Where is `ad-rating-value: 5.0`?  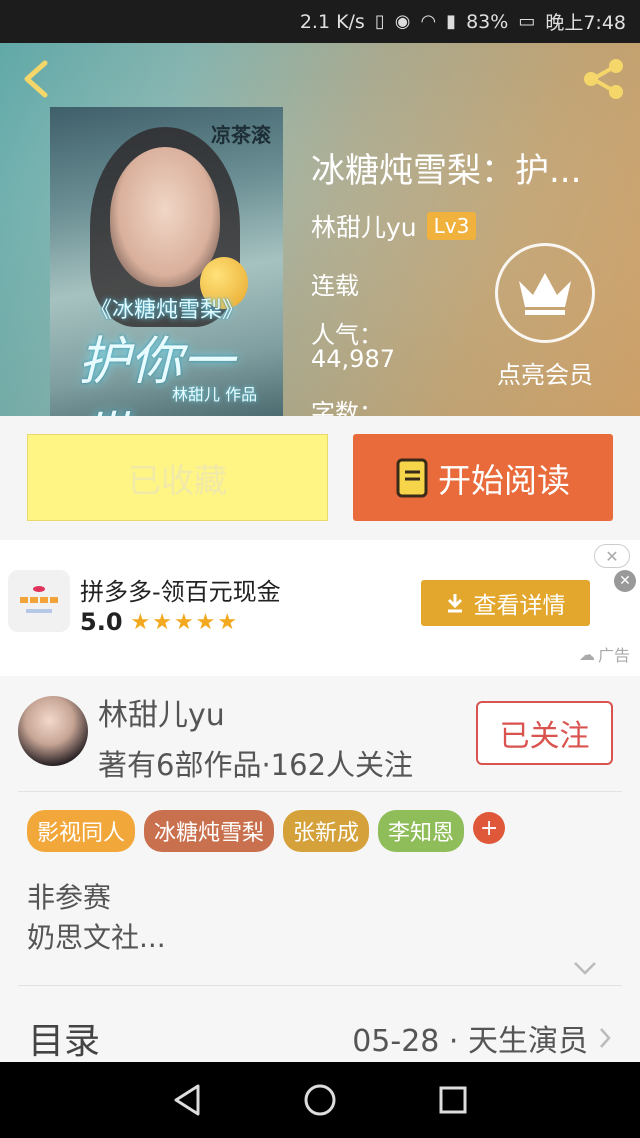
ad-rating-value: 5.0 is located at coordinates (101, 622).